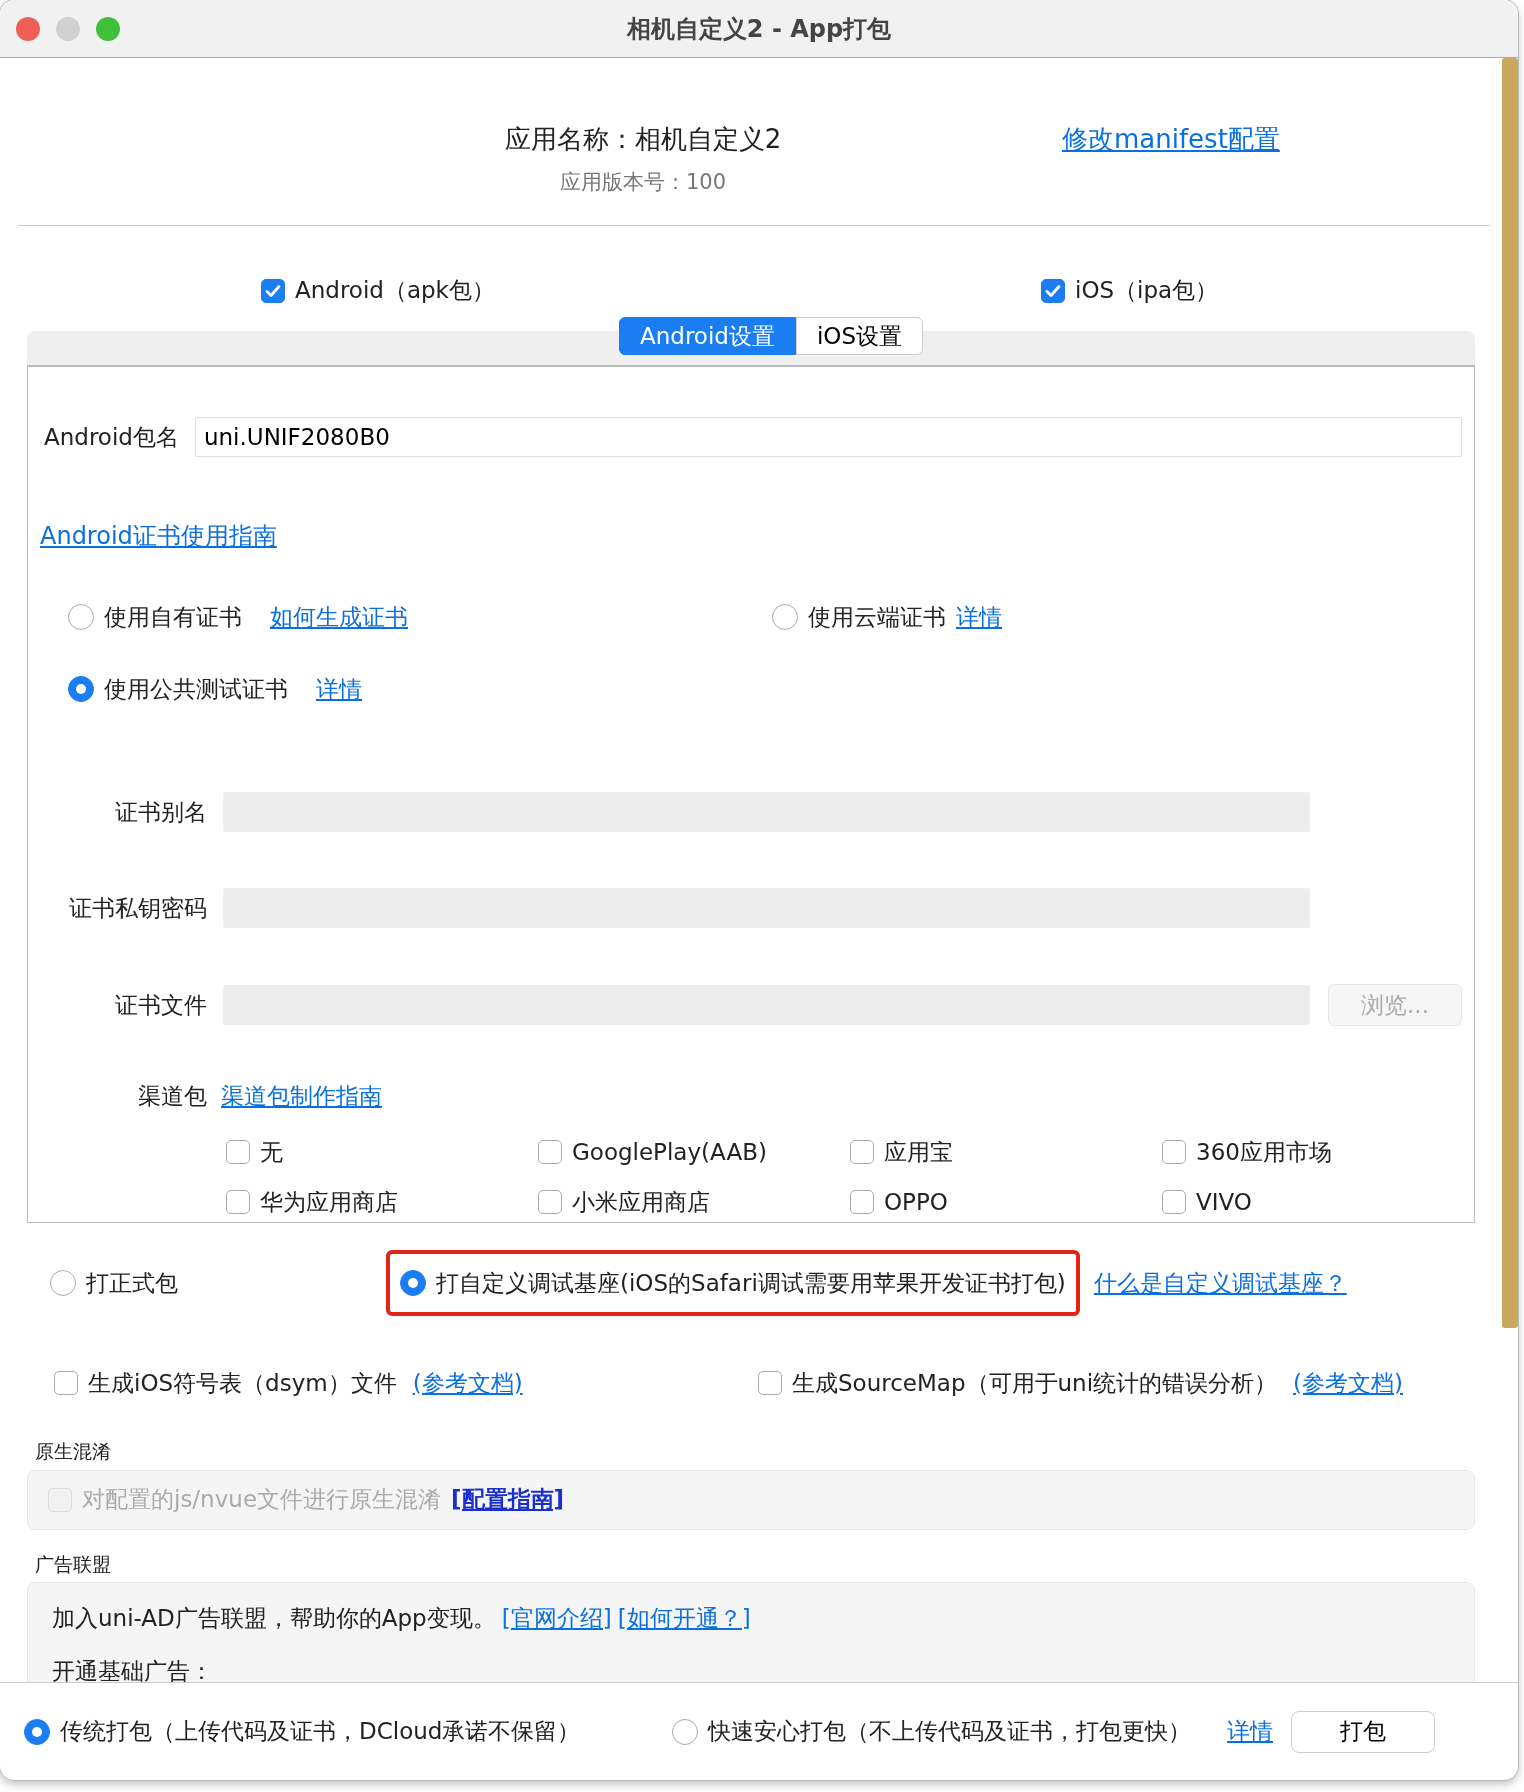 This screenshot has height=1792, width=1524. I want to click on channel-label: 华为应用商店, so click(329, 1202).